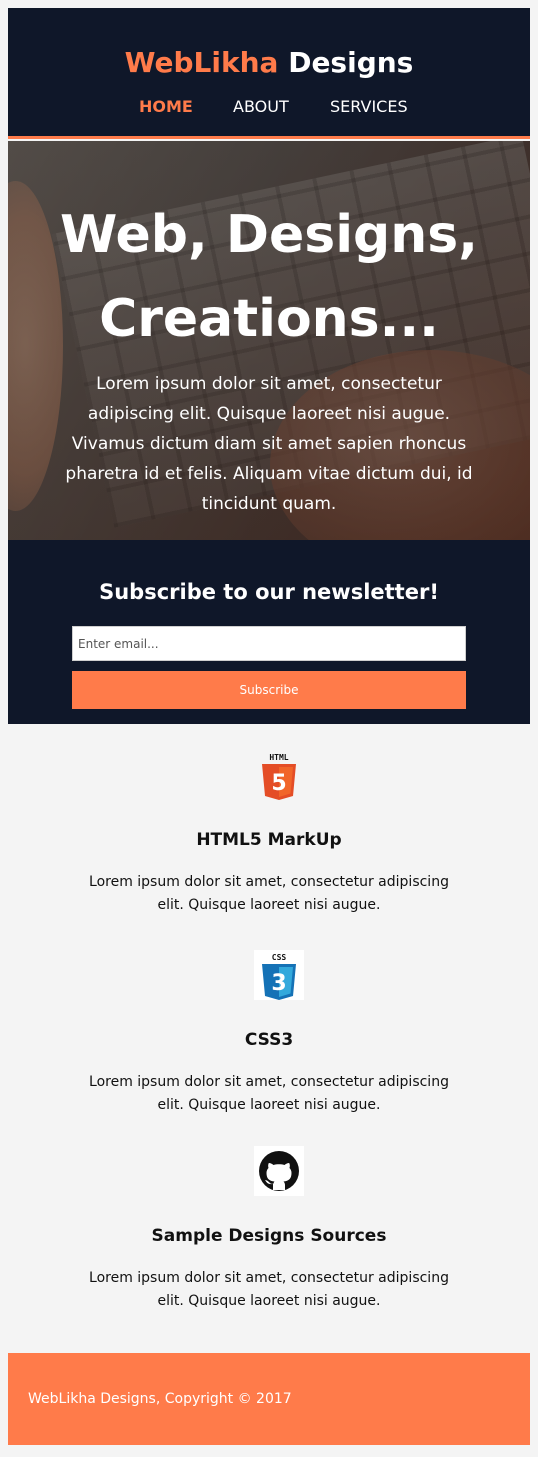 This screenshot has height=1457, width=538. What do you see at coordinates (268, 235) in the screenshot?
I see `hero-title-line-1: Web, Designs,` at bounding box center [268, 235].